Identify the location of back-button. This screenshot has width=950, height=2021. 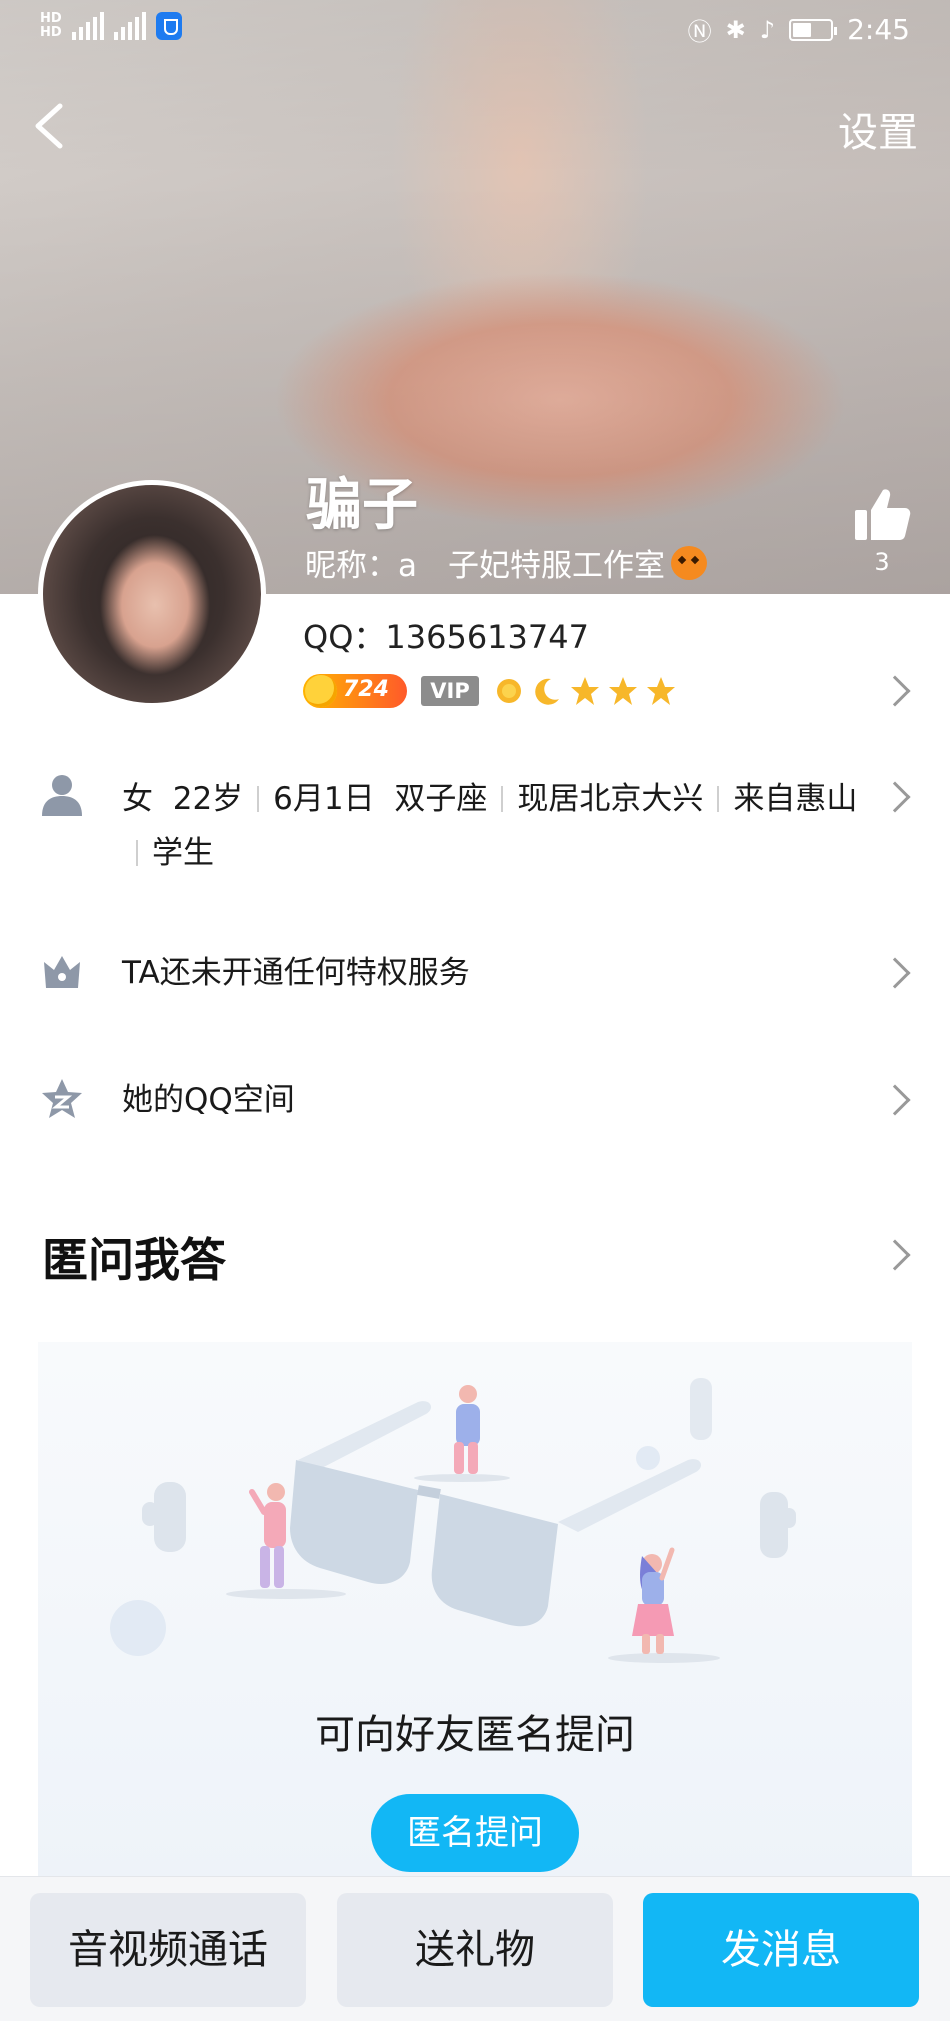
(48, 126).